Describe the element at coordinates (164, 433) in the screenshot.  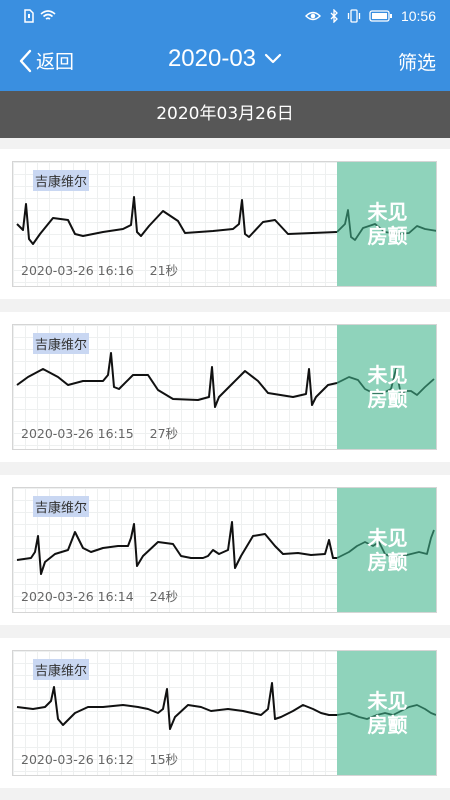
I see `record-duration: 27秒` at that location.